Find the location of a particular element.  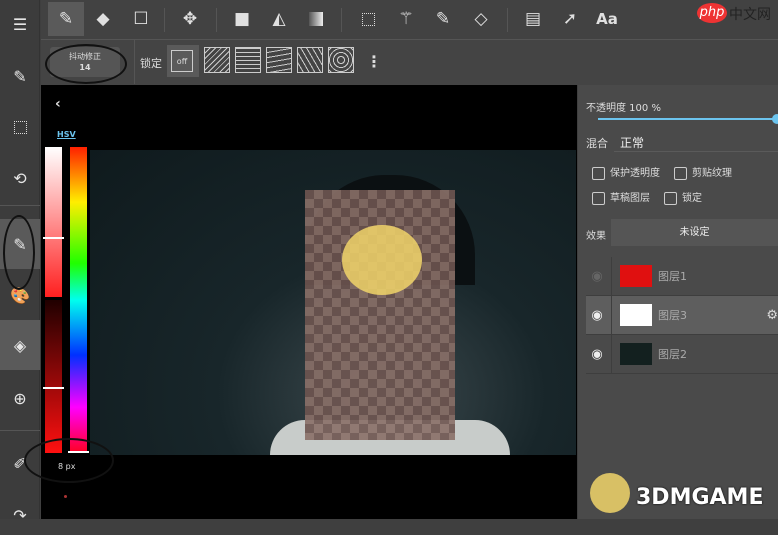

collapse-icon: ‹ is located at coordinates (58, 104).